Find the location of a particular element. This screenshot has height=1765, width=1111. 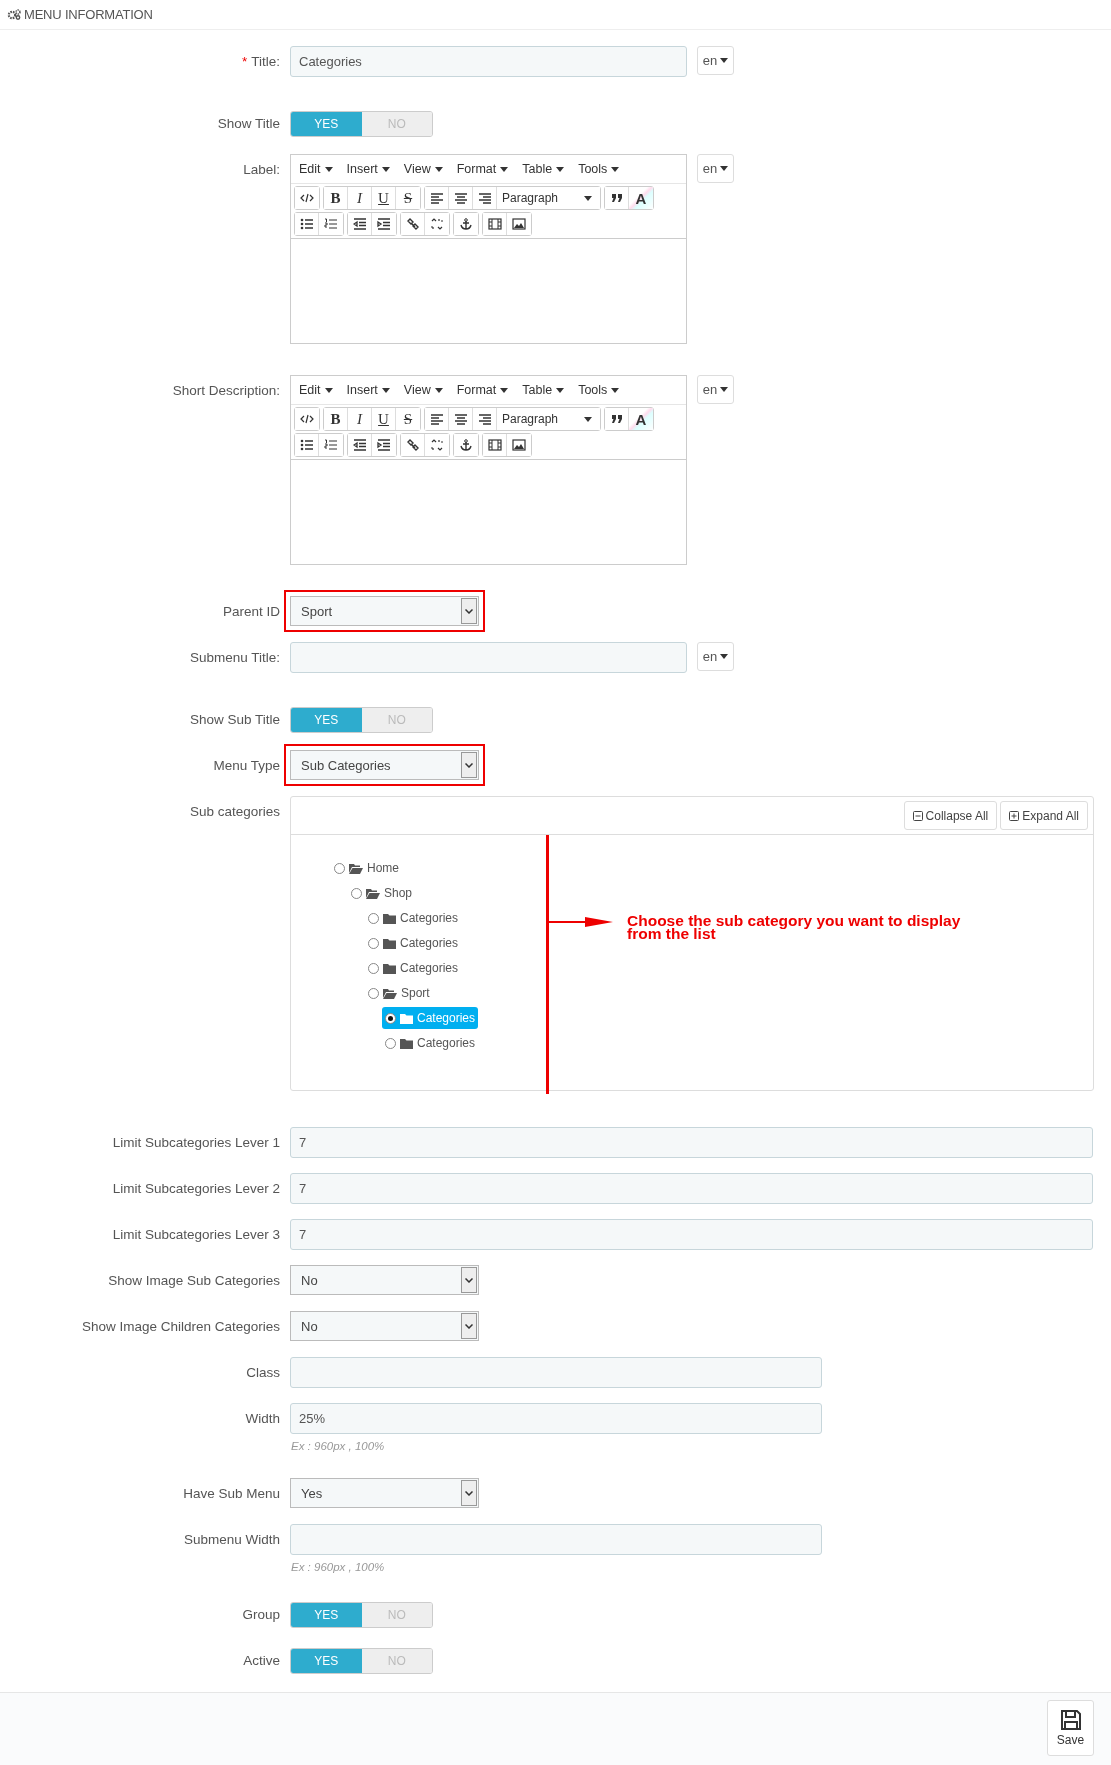

tree-item: Sport is located at coordinates (399, 993).